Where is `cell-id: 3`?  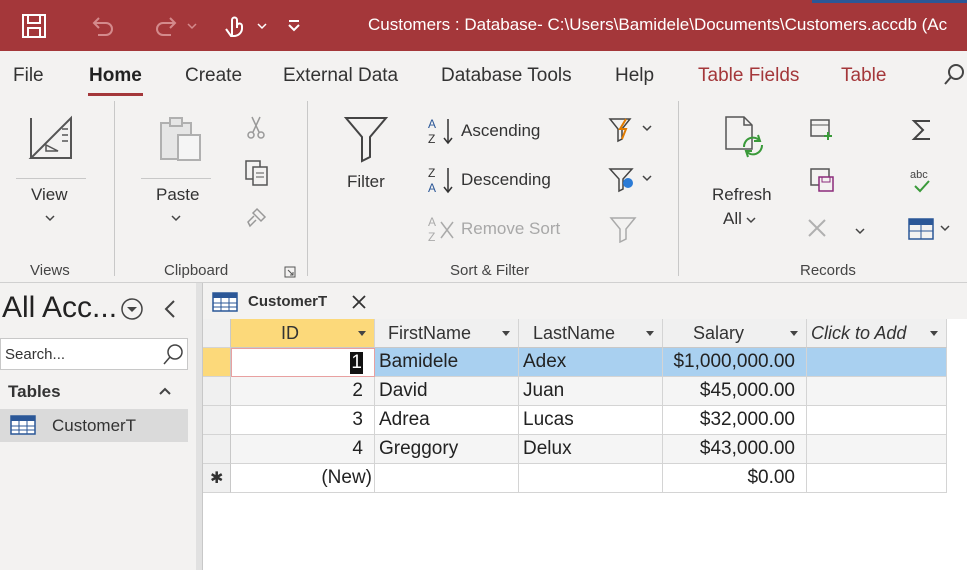
cell-id: 3 is located at coordinates (303, 420).